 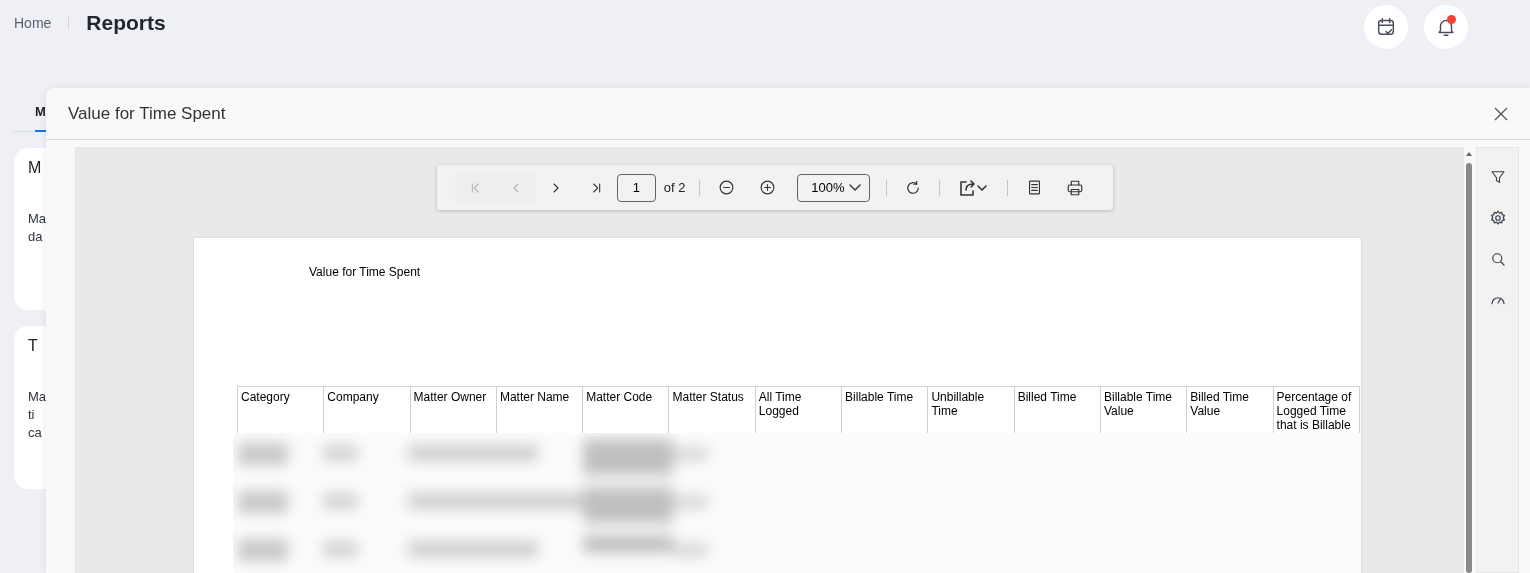 I want to click on bell-button, so click(x=1446, y=27).